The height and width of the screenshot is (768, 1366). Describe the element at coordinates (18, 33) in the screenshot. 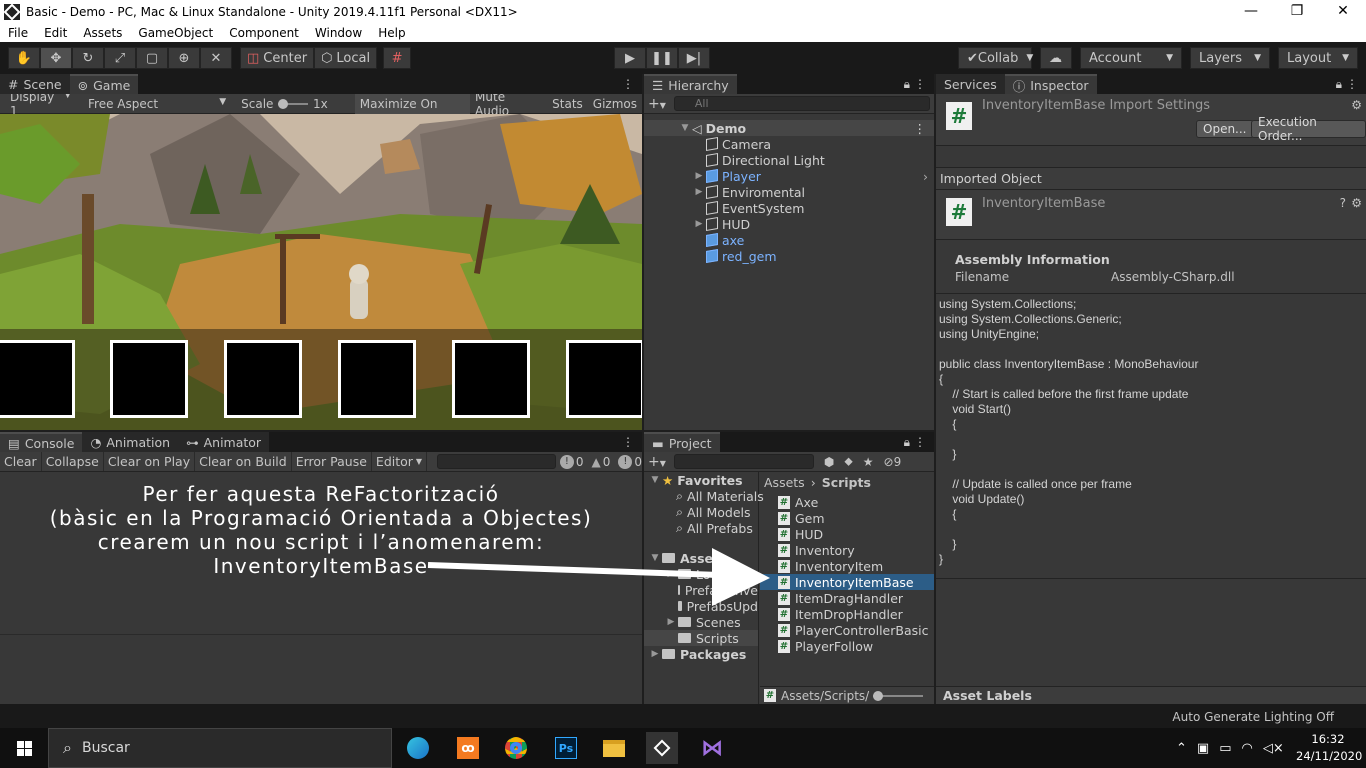

I see `menu-file: File` at that location.